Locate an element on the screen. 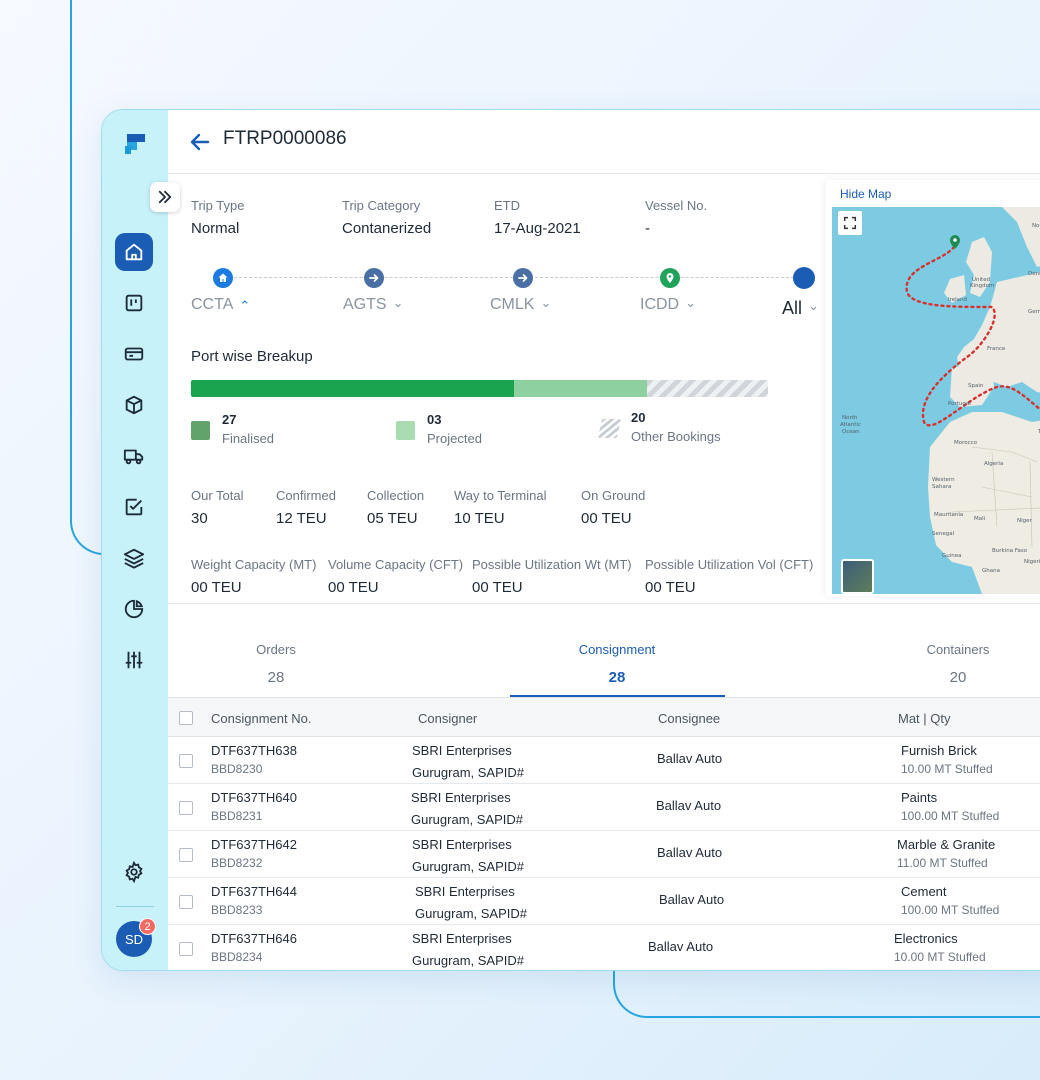 The width and height of the screenshot is (1040, 1080). svg-text: North is located at coordinates (850, 418).